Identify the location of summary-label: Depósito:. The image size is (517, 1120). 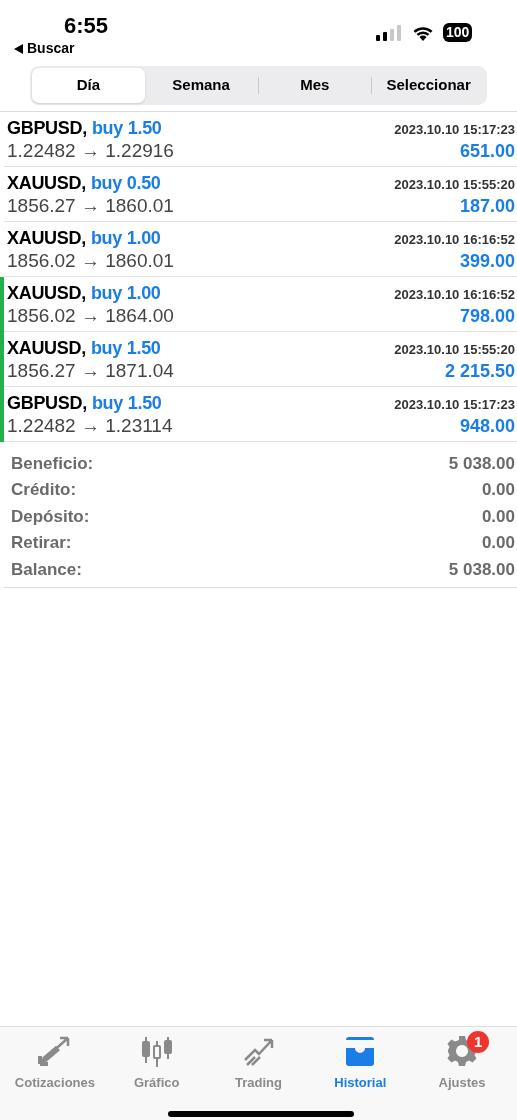
(50, 516).